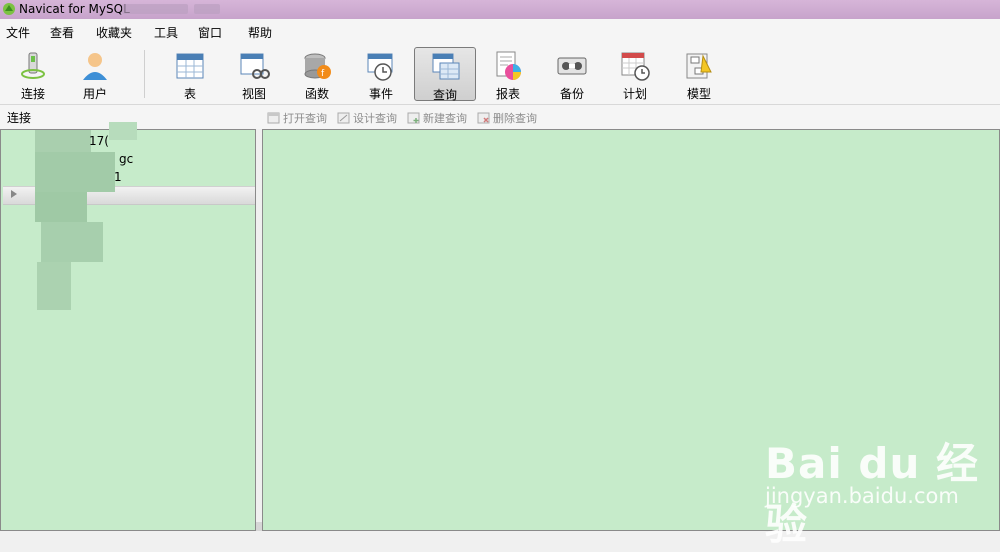 This screenshot has width=1000, height=552. I want to click on baidu-watermark: Bai du 经验 jingyan.baidu.com, so click(880, 489).